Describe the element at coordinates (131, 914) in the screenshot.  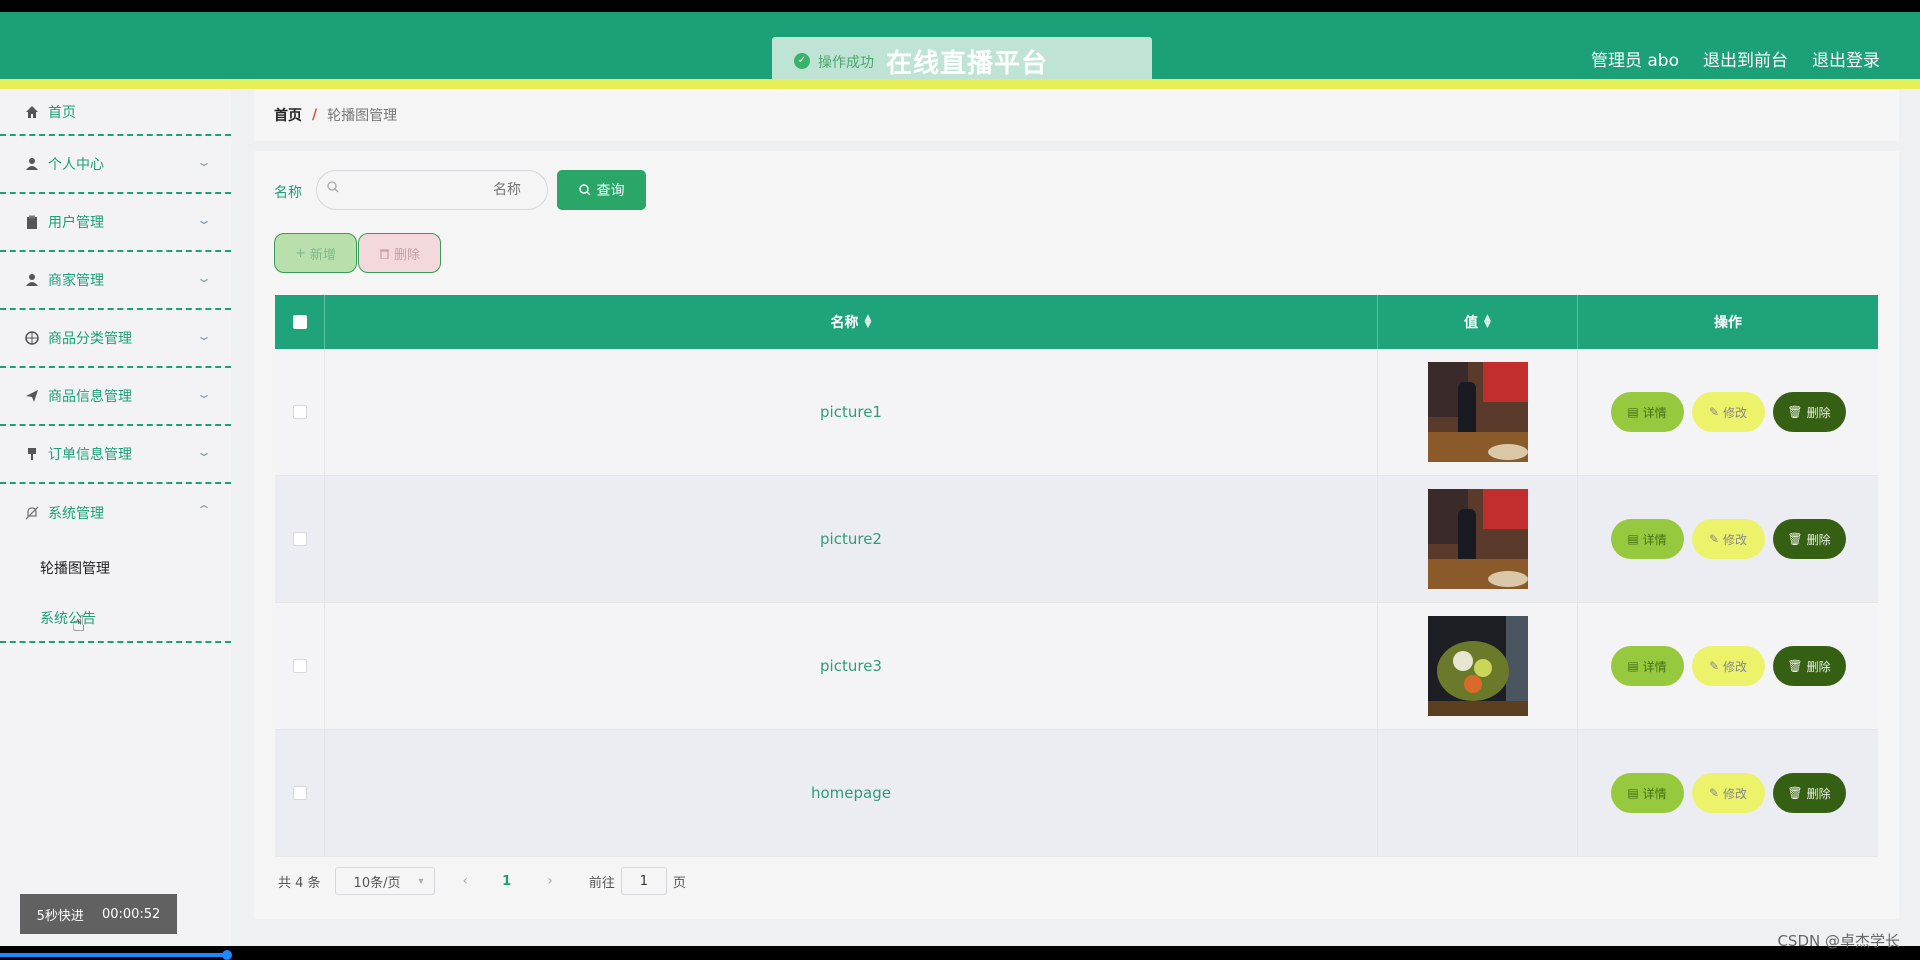
I see `fast-forward-time: 00:00:52` at that location.